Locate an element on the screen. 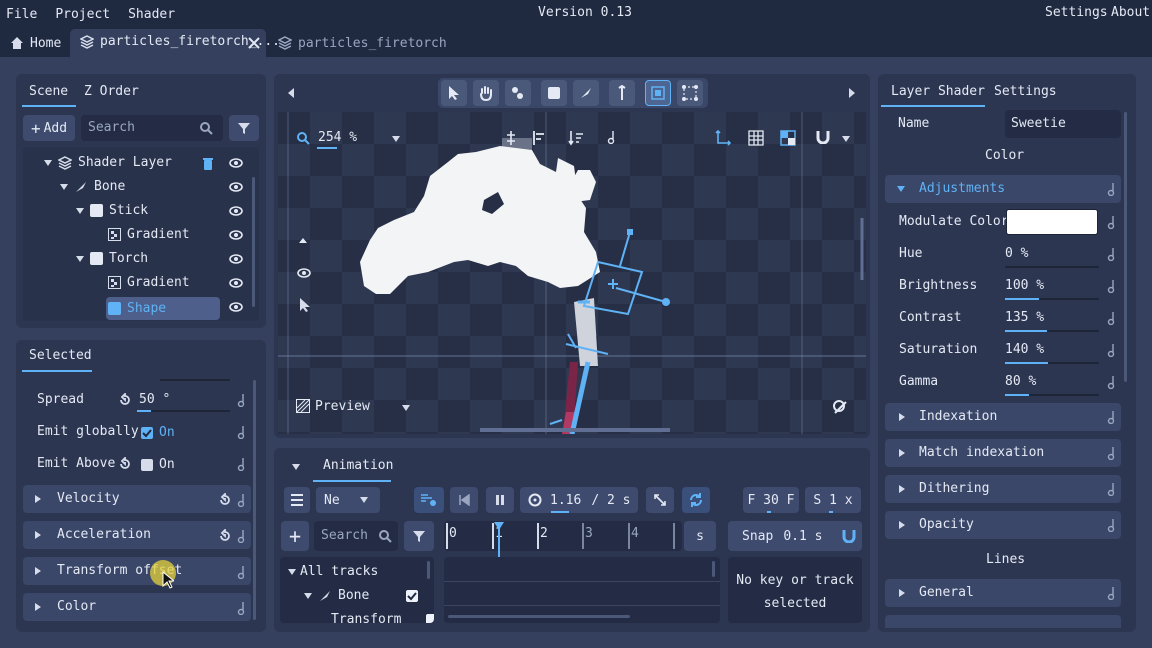  collapse-icon is located at coordinates (296, 467).